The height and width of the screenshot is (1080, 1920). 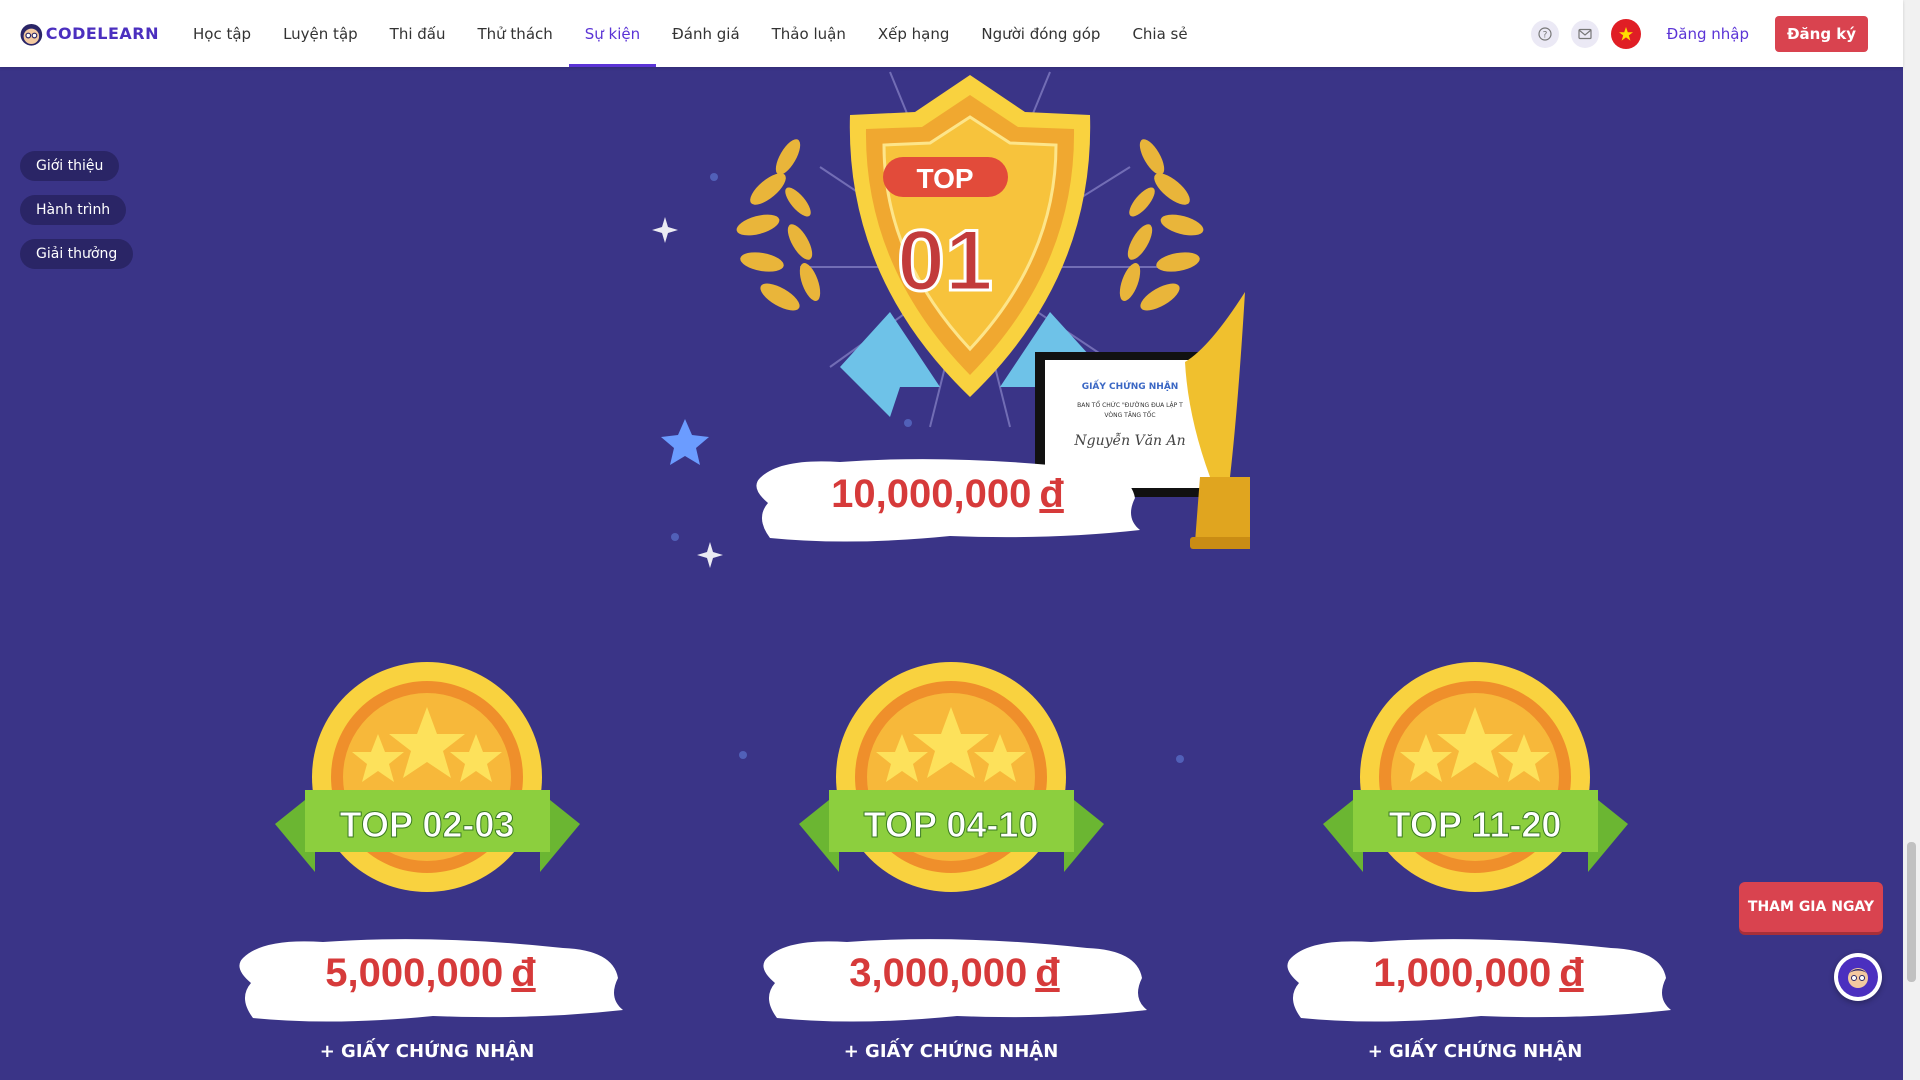 I want to click on top-11-20-amount: 1,000,000 đ, so click(x=1478, y=973).